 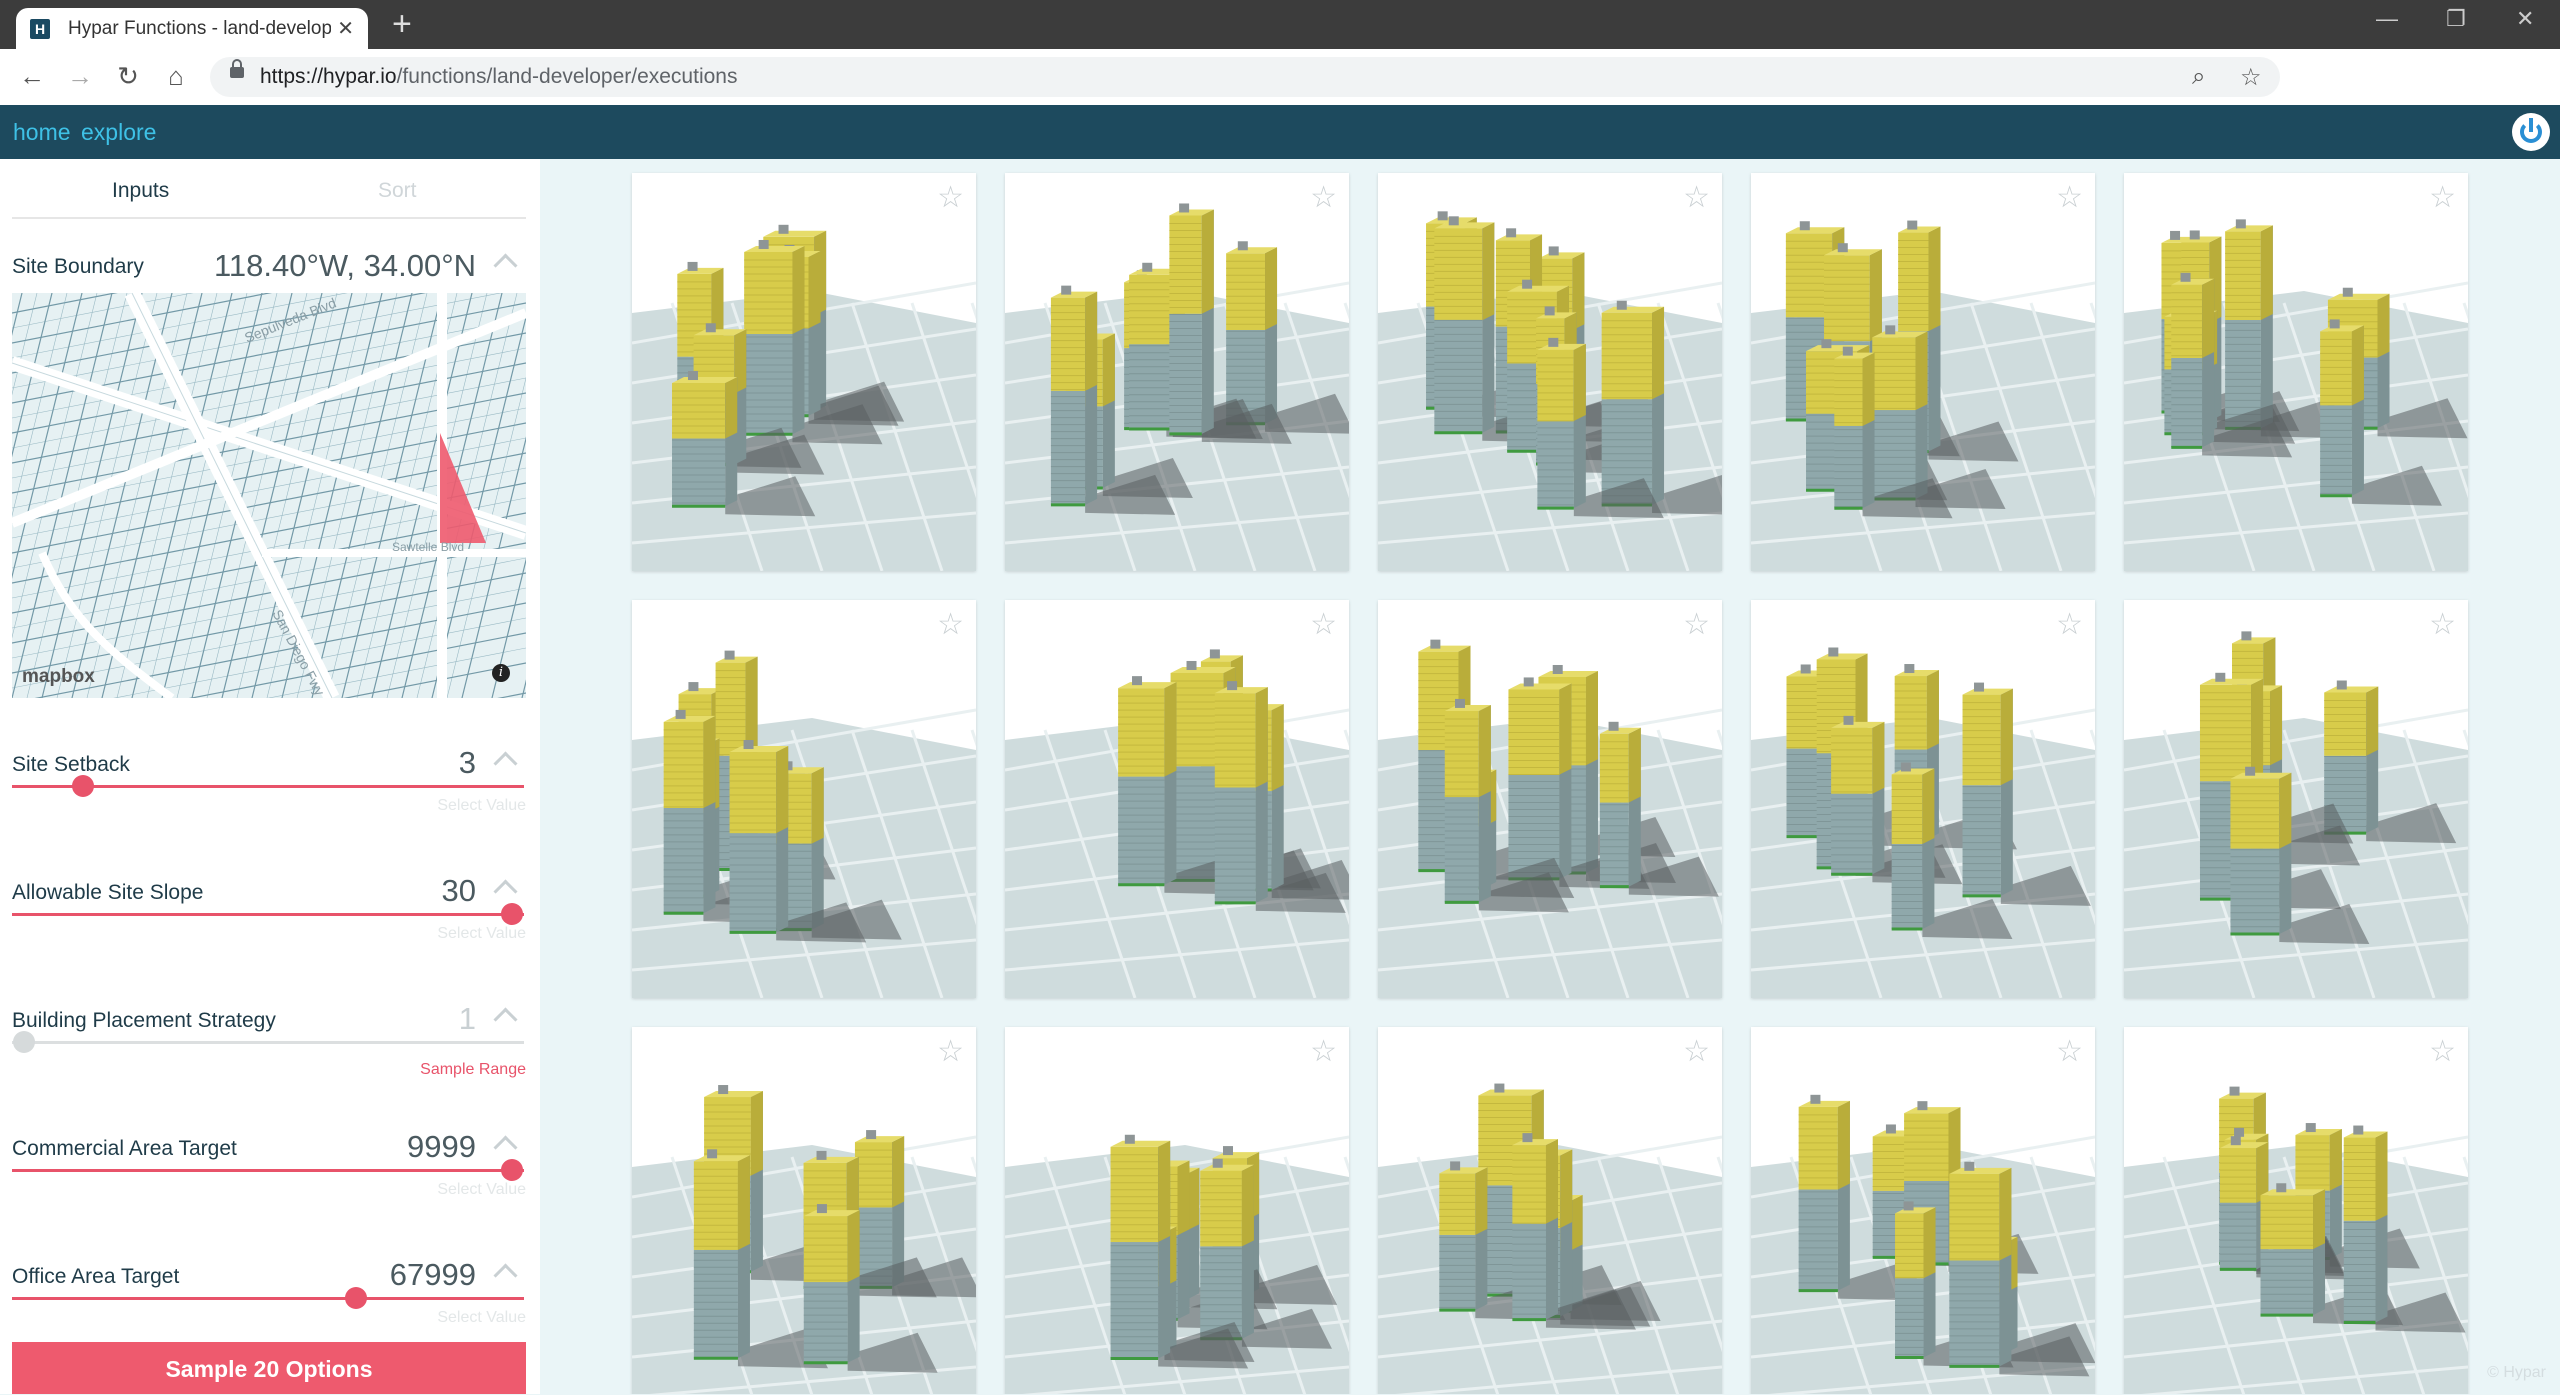 I want to click on site-setback-param: Site Setback 3 Select Value, so click(x=269, y=789).